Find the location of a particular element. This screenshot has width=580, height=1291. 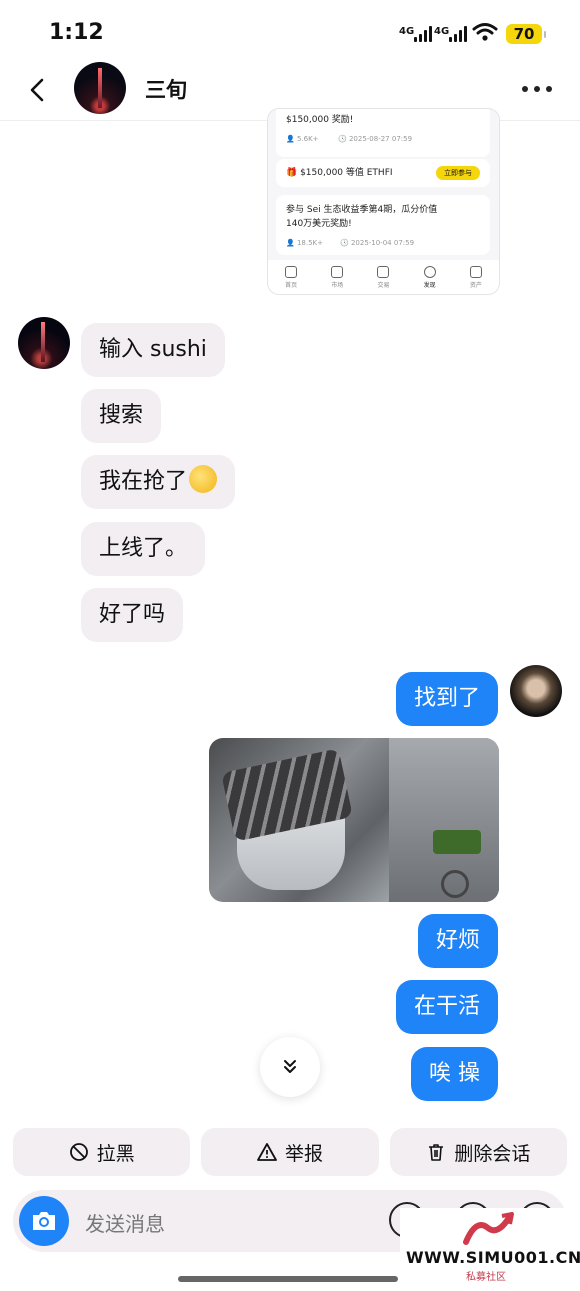

card-item-2-date: 🕓 2025-10-04 07:59 is located at coordinates (377, 243).